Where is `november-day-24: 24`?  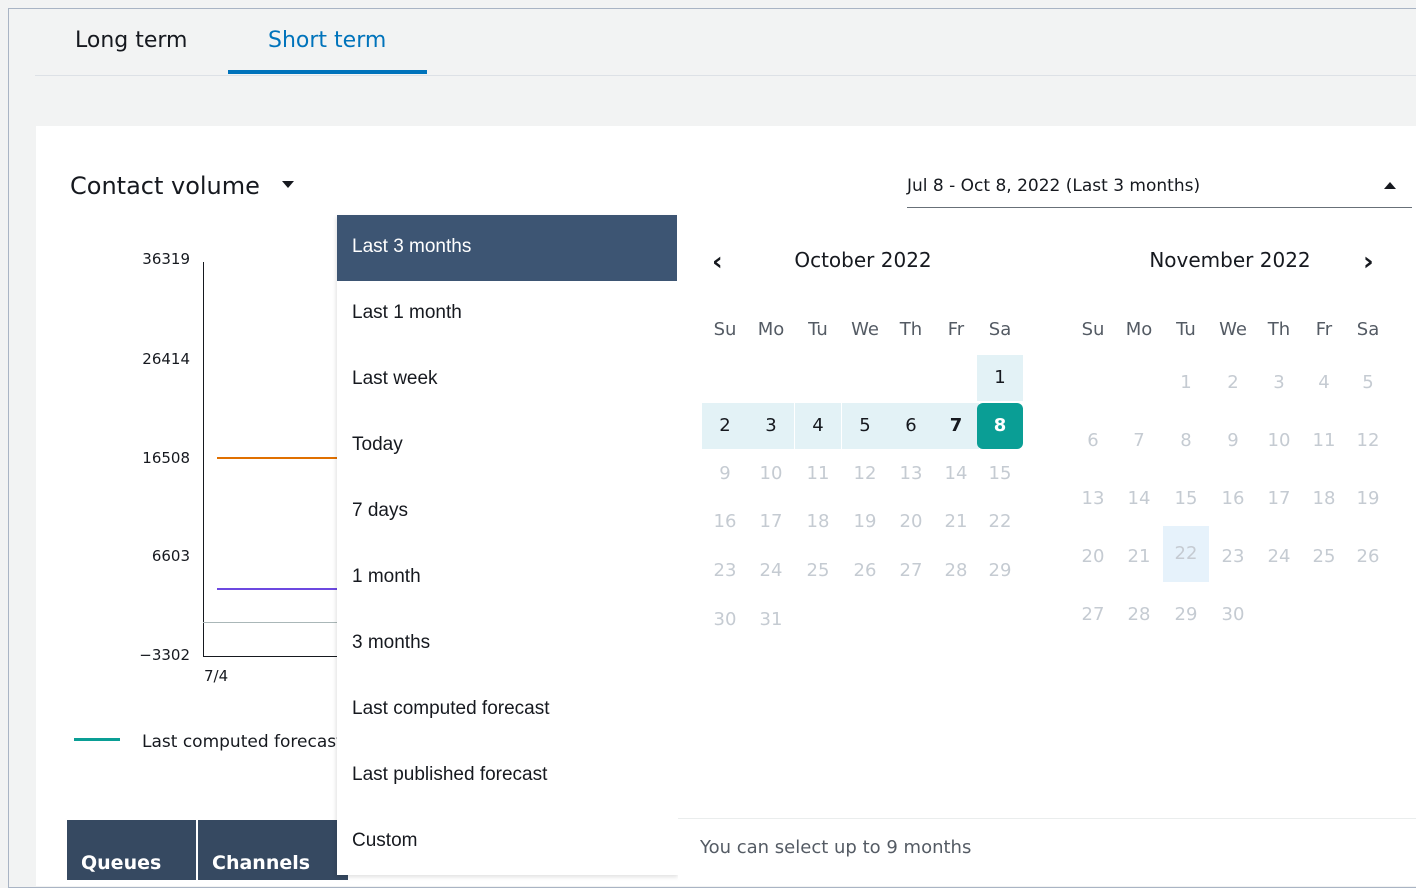 november-day-24: 24 is located at coordinates (1279, 557).